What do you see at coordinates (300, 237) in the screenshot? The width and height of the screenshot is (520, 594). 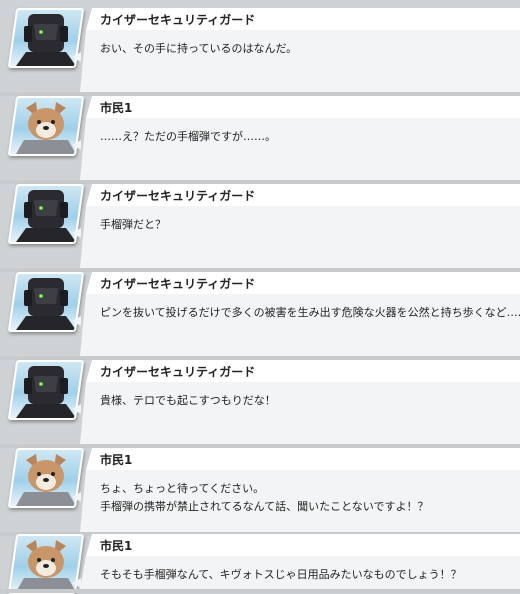 I see `message-box: 手榴弾だと？` at bounding box center [300, 237].